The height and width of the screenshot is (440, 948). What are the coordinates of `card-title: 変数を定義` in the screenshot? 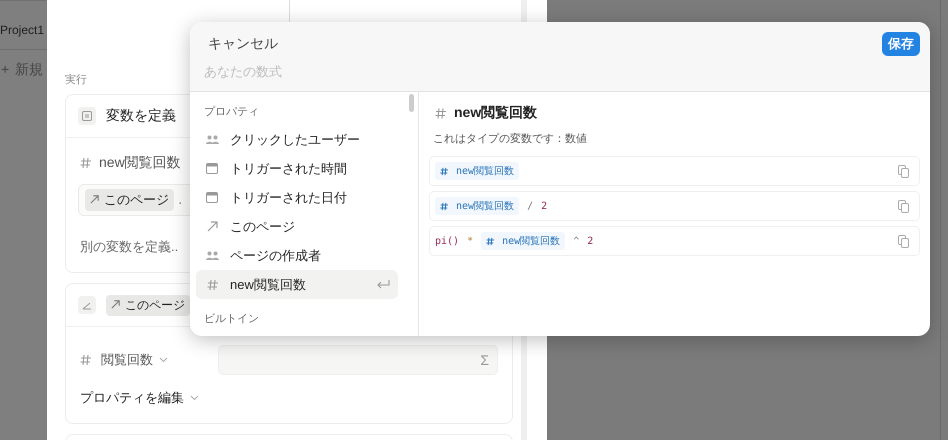 It's located at (141, 116).